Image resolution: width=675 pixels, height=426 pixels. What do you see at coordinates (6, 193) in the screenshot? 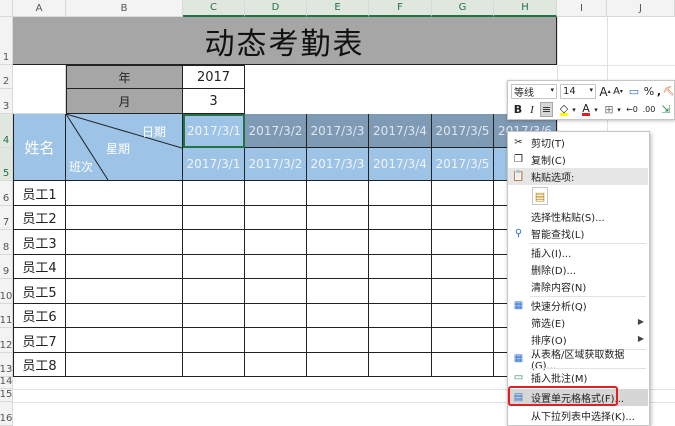
I see `row-header-6: 6` at bounding box center [6, 193].